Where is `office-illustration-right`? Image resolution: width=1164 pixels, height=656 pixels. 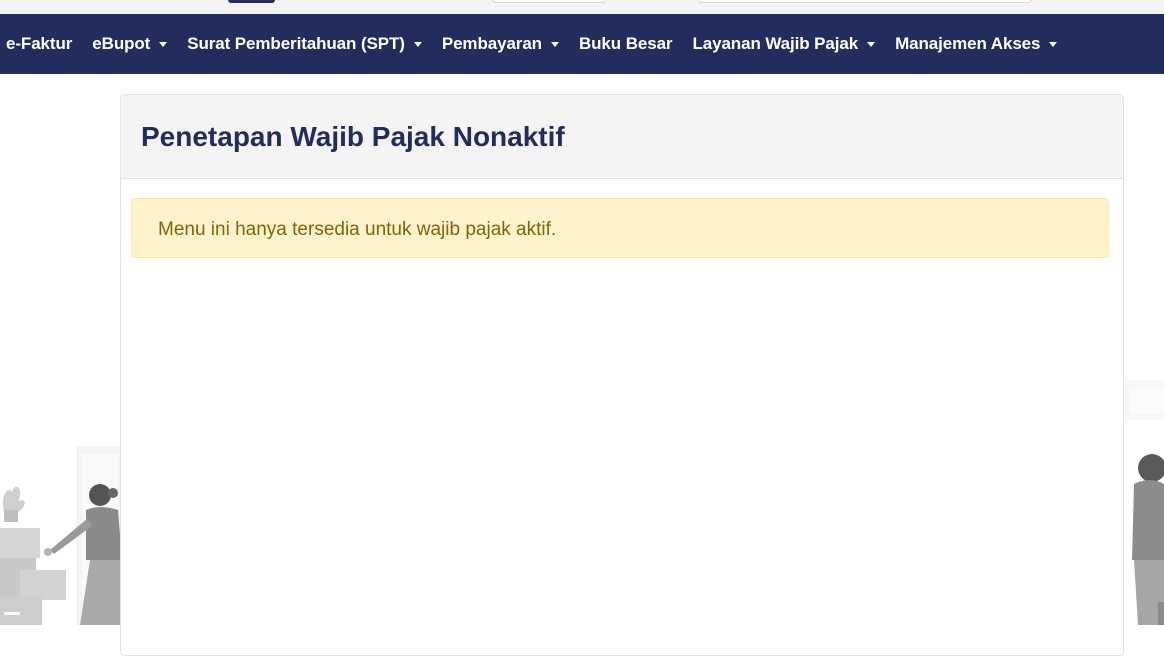 office-illustration-right is located at coordinates (1144, 502).